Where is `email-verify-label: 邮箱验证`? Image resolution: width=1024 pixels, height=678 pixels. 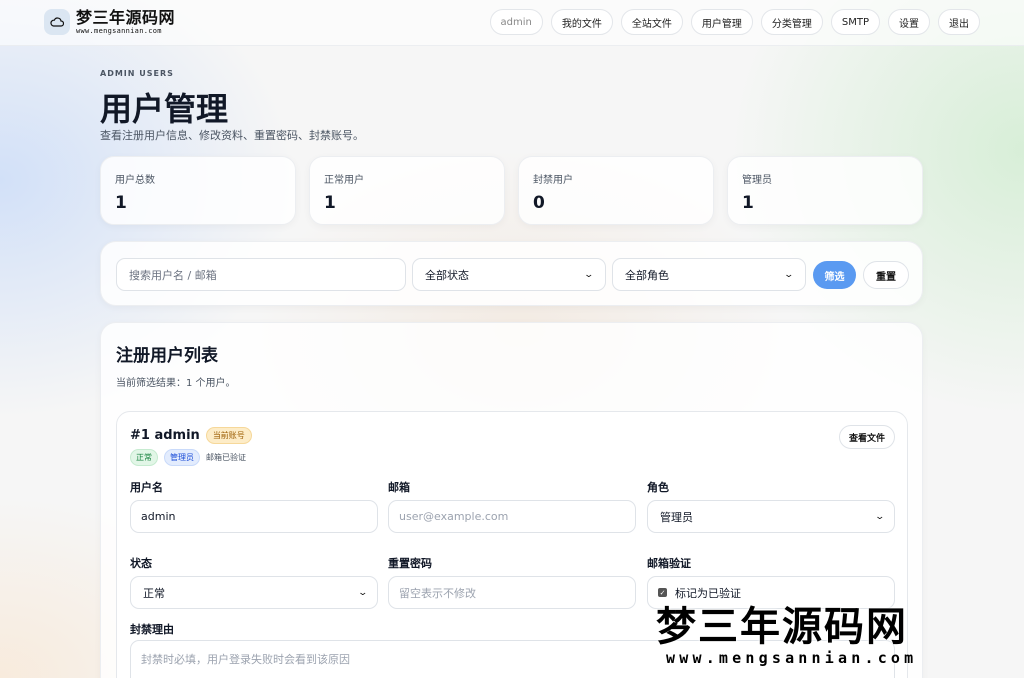
email-verify-label: 邮箱验证 is located at coordinates (669, 563).